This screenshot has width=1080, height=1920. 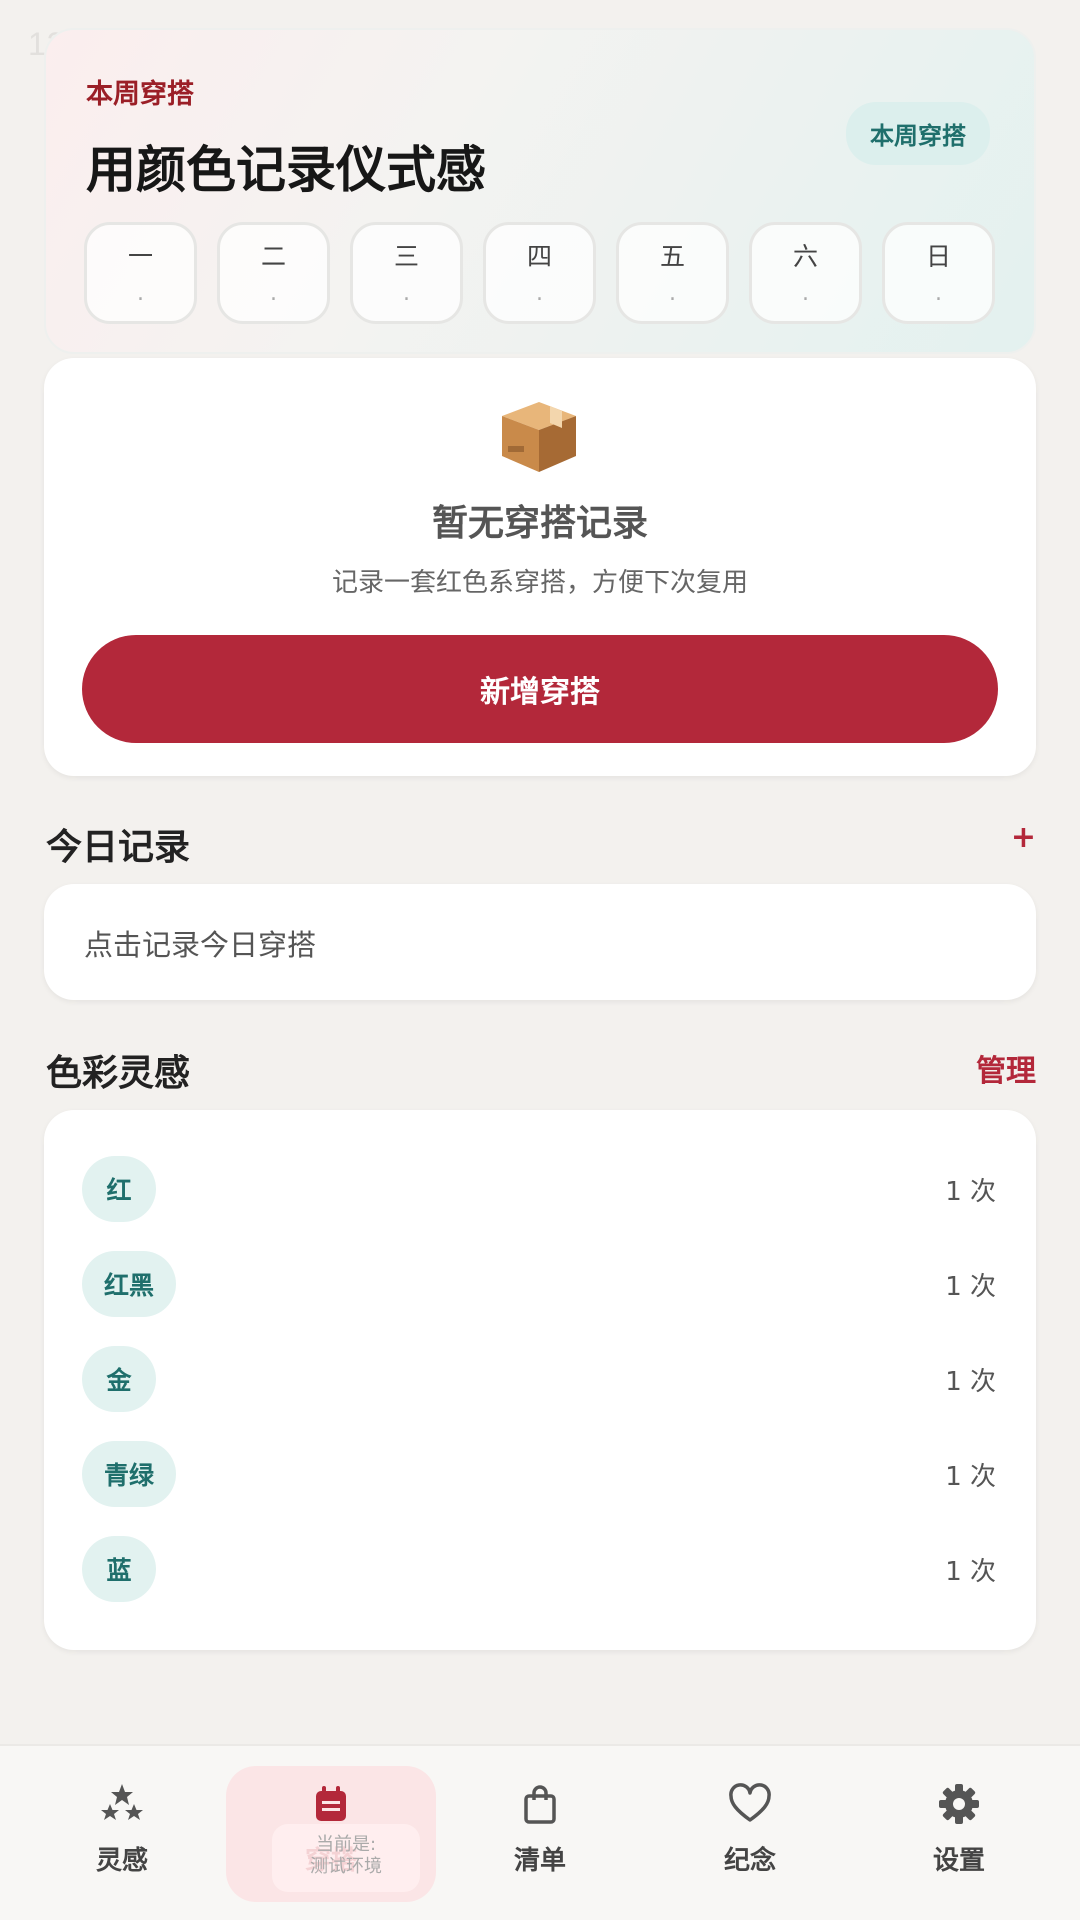 What do you see at coordinates (406, 273) in the screenshot?
I see `day-wed: 三 .` at bounding box center [406, 273].